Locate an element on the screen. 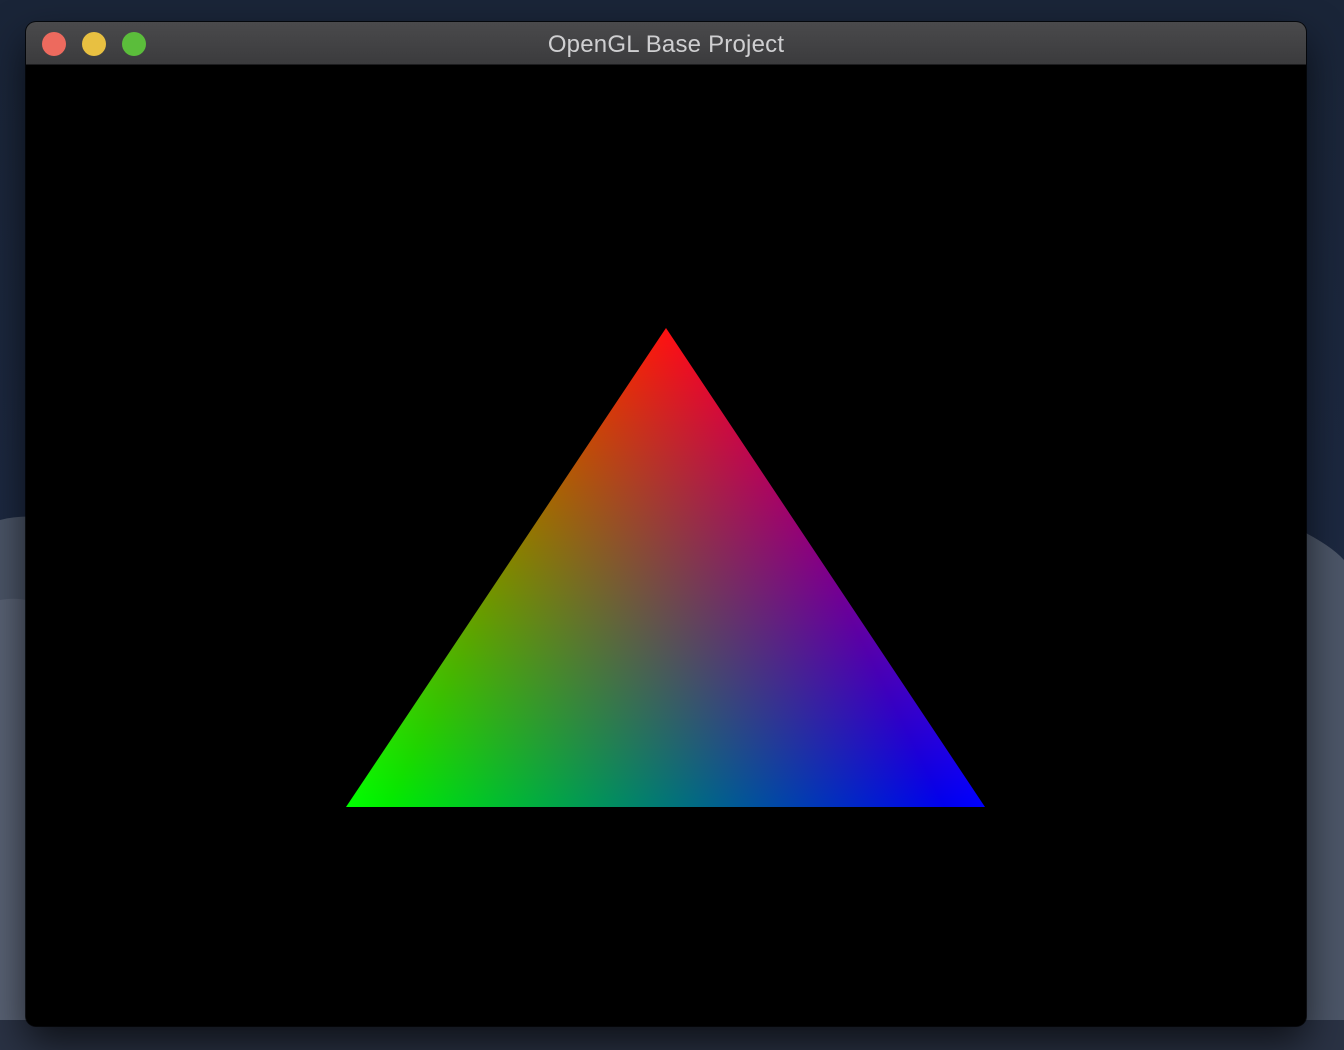 Image resolution: width=1344 pixels, height=1050 pixels. window-title: OpenGL Base Project is located at coordinates (666, 44).